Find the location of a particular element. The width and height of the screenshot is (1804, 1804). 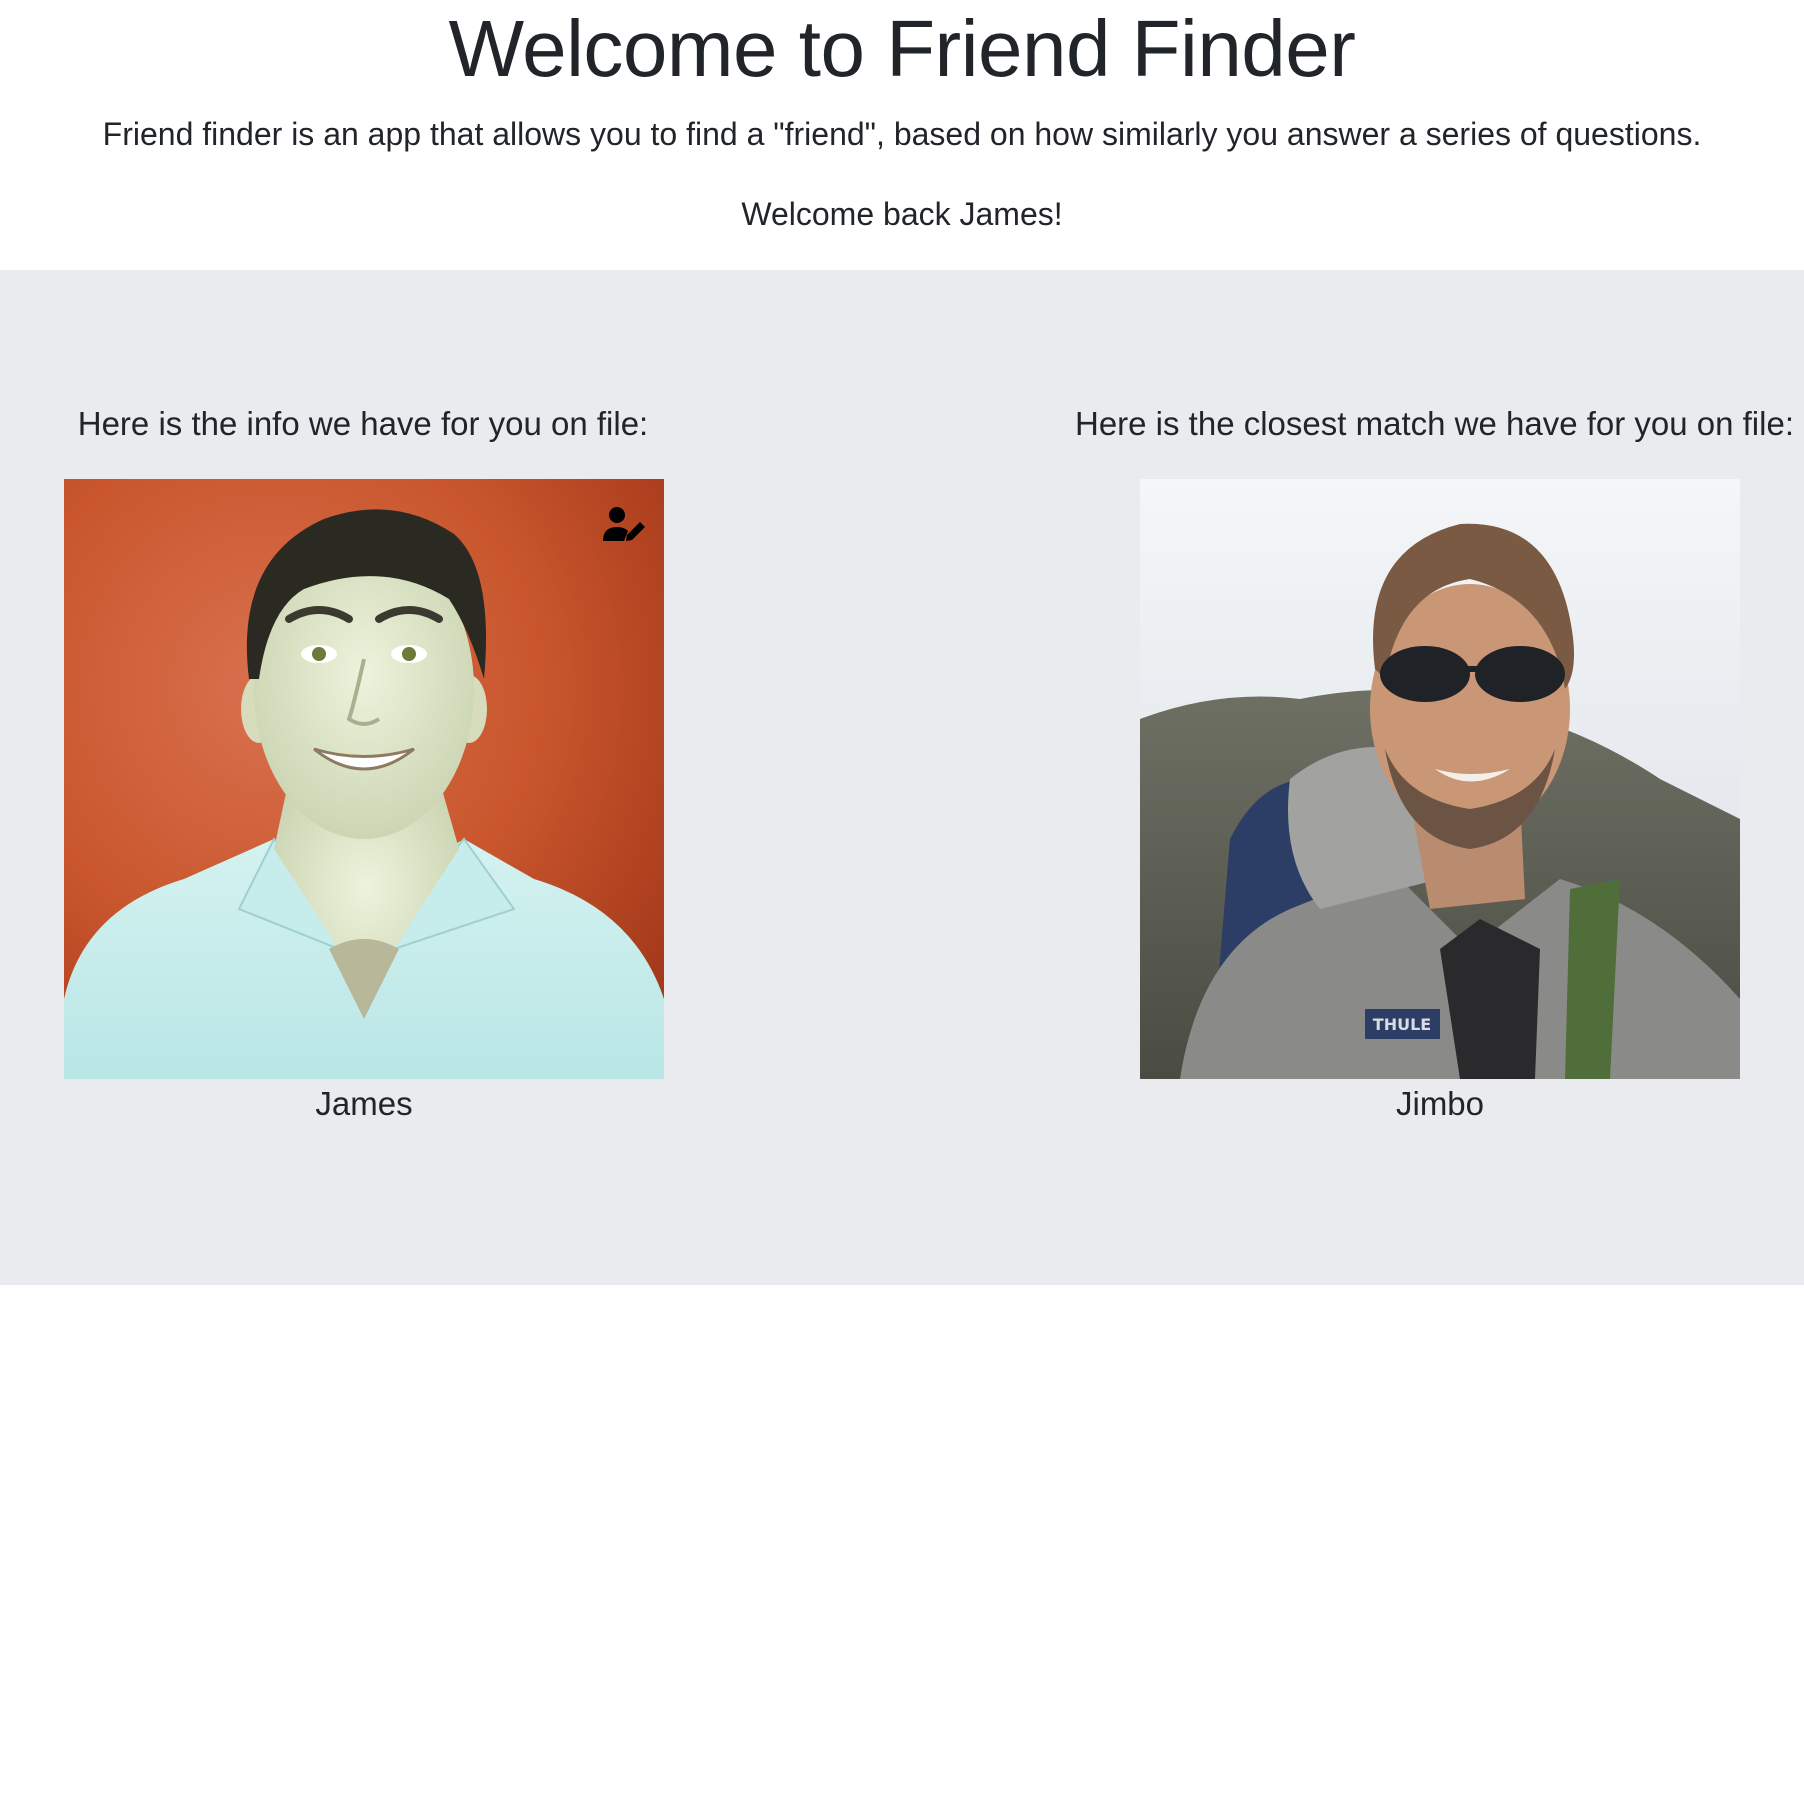

user-profile-photo is located at coordinates (364, 779).